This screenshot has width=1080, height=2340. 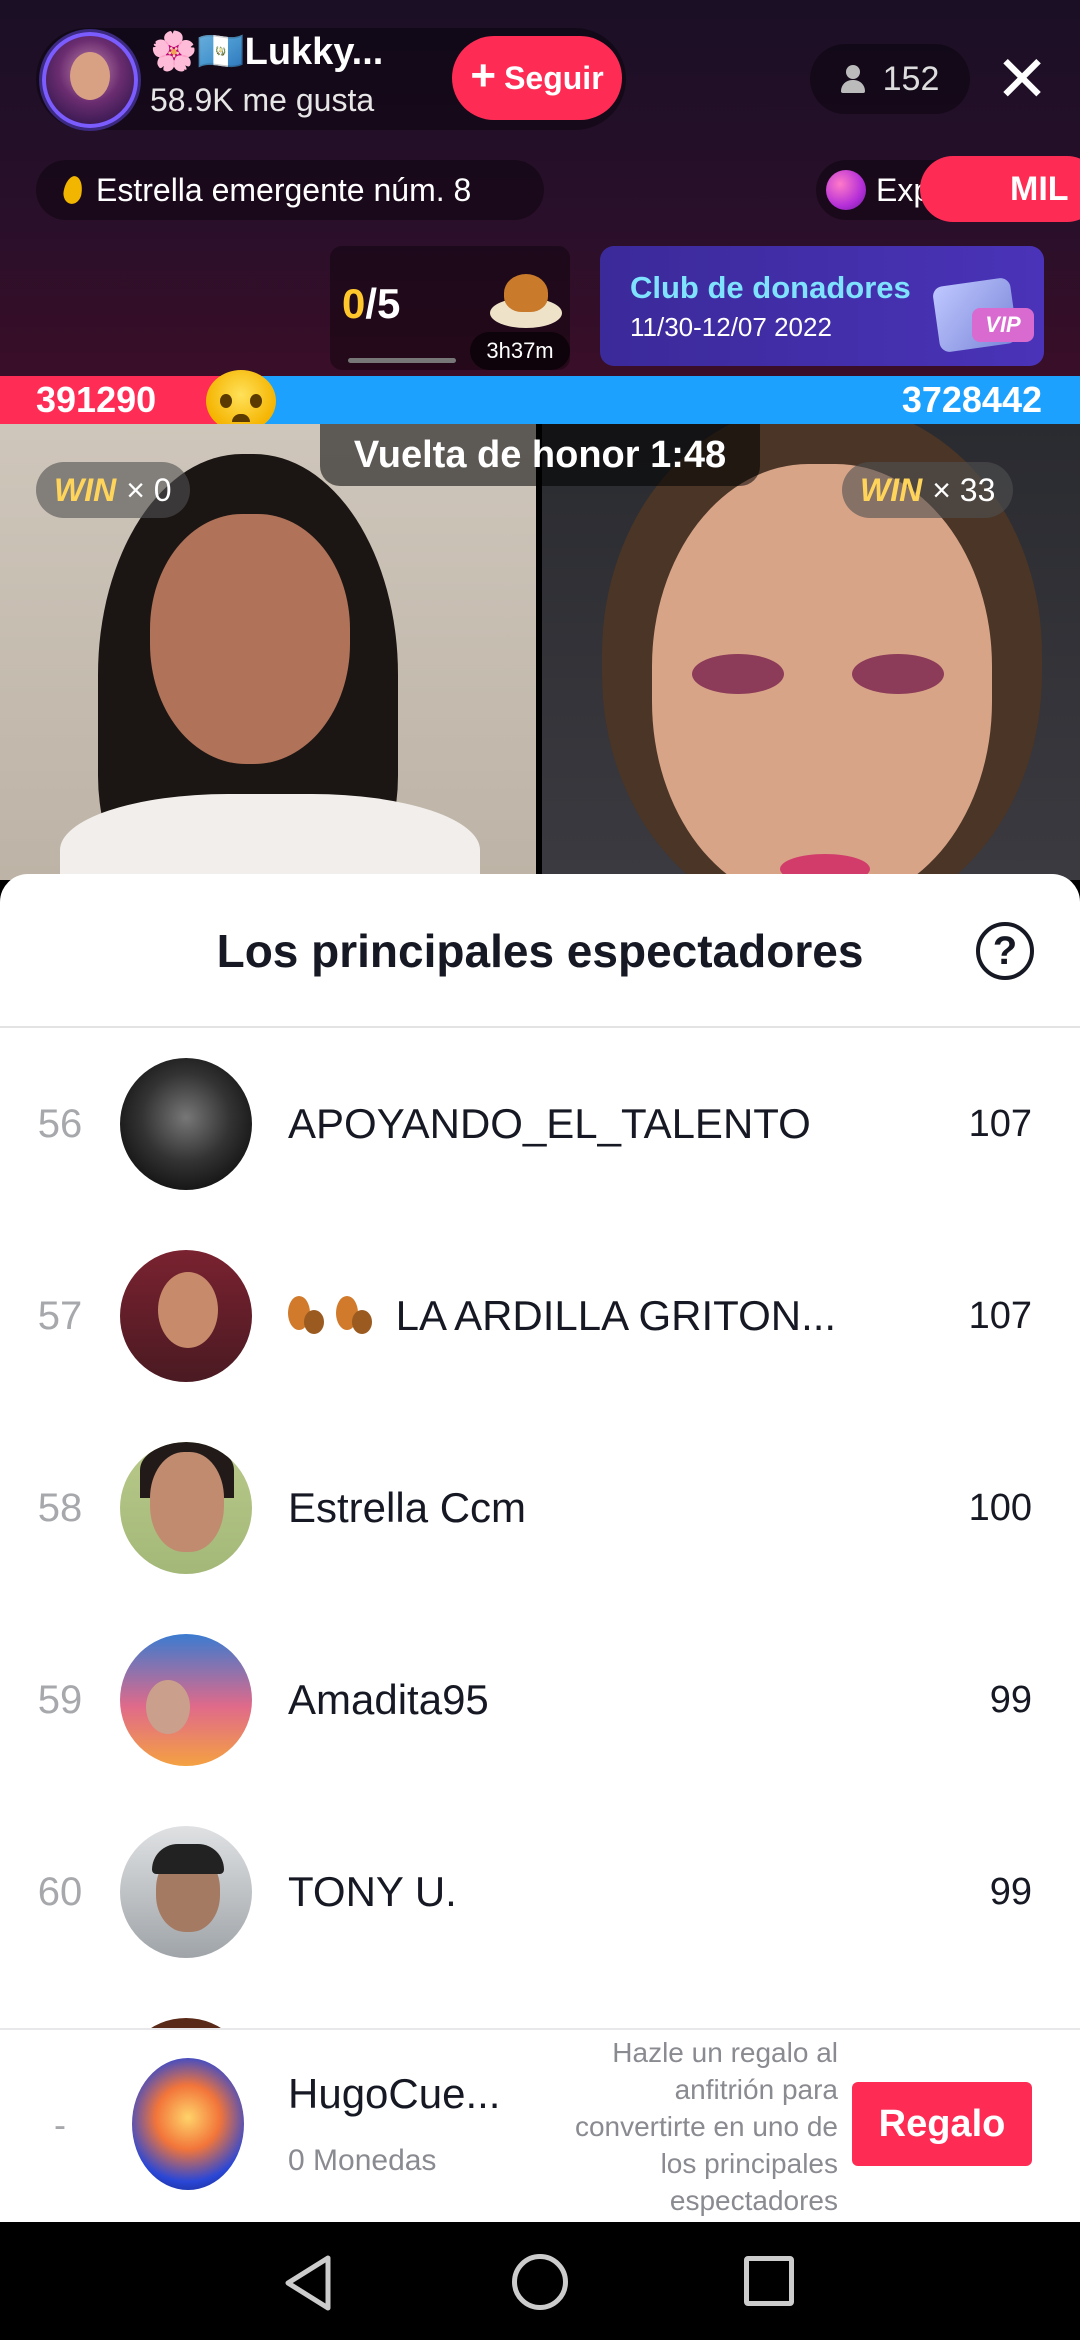 What do you see at coordinates (540, 951) in the screenshot?
I see `sheet-title: Los principales espectadores` at bounding box center [540, 951].